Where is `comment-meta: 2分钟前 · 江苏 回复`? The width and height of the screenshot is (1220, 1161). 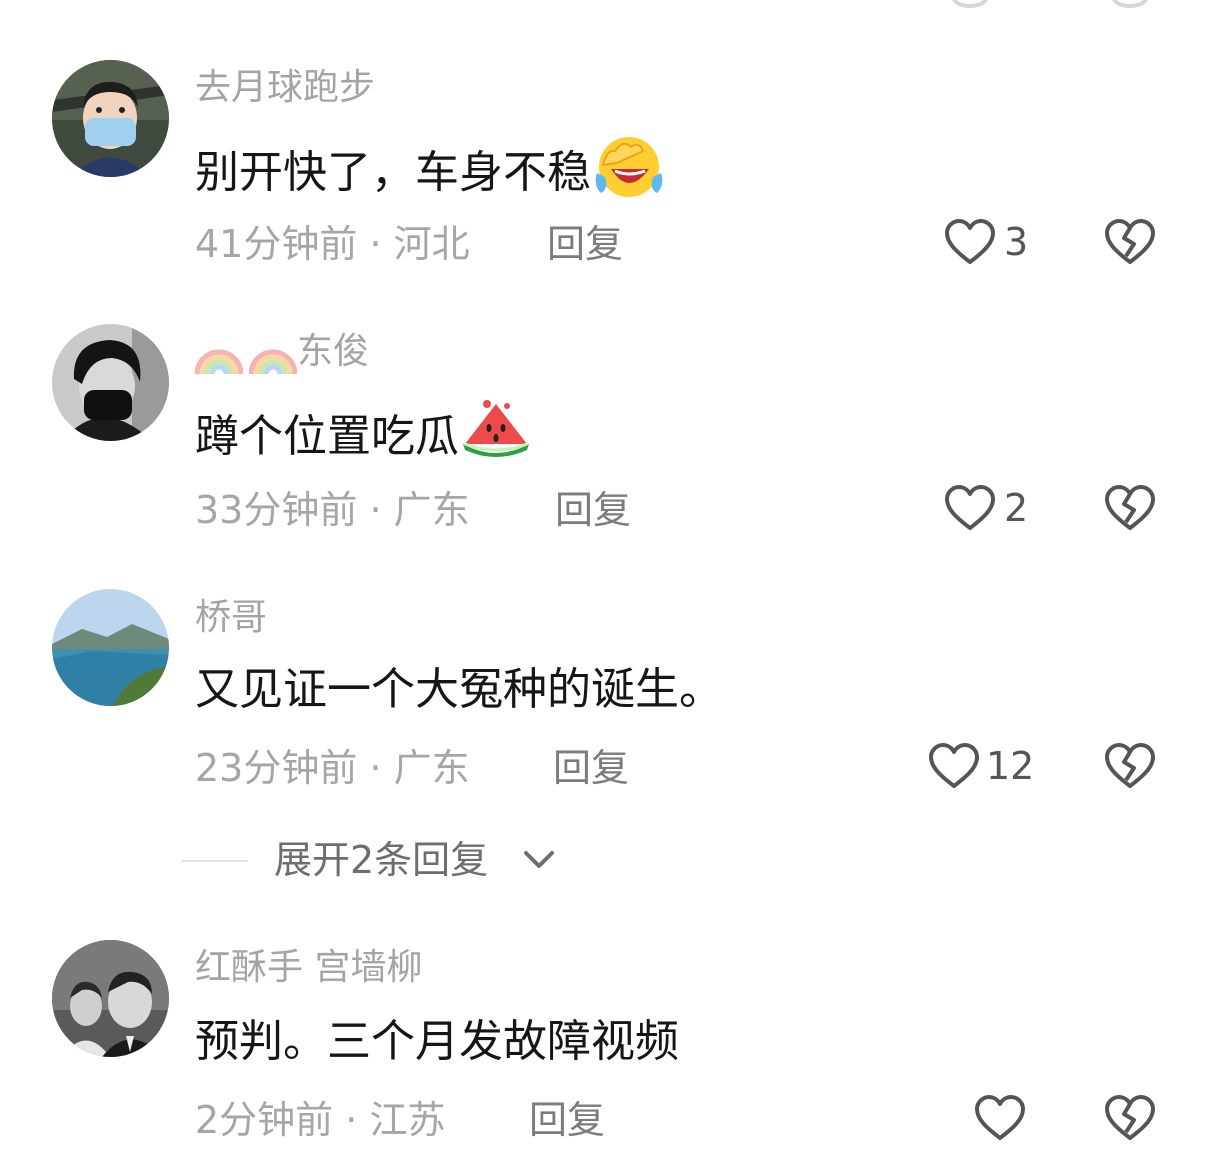
comment-meta: 2分钟前 · 江苏 回复 is located at coordinates (400, 1120).